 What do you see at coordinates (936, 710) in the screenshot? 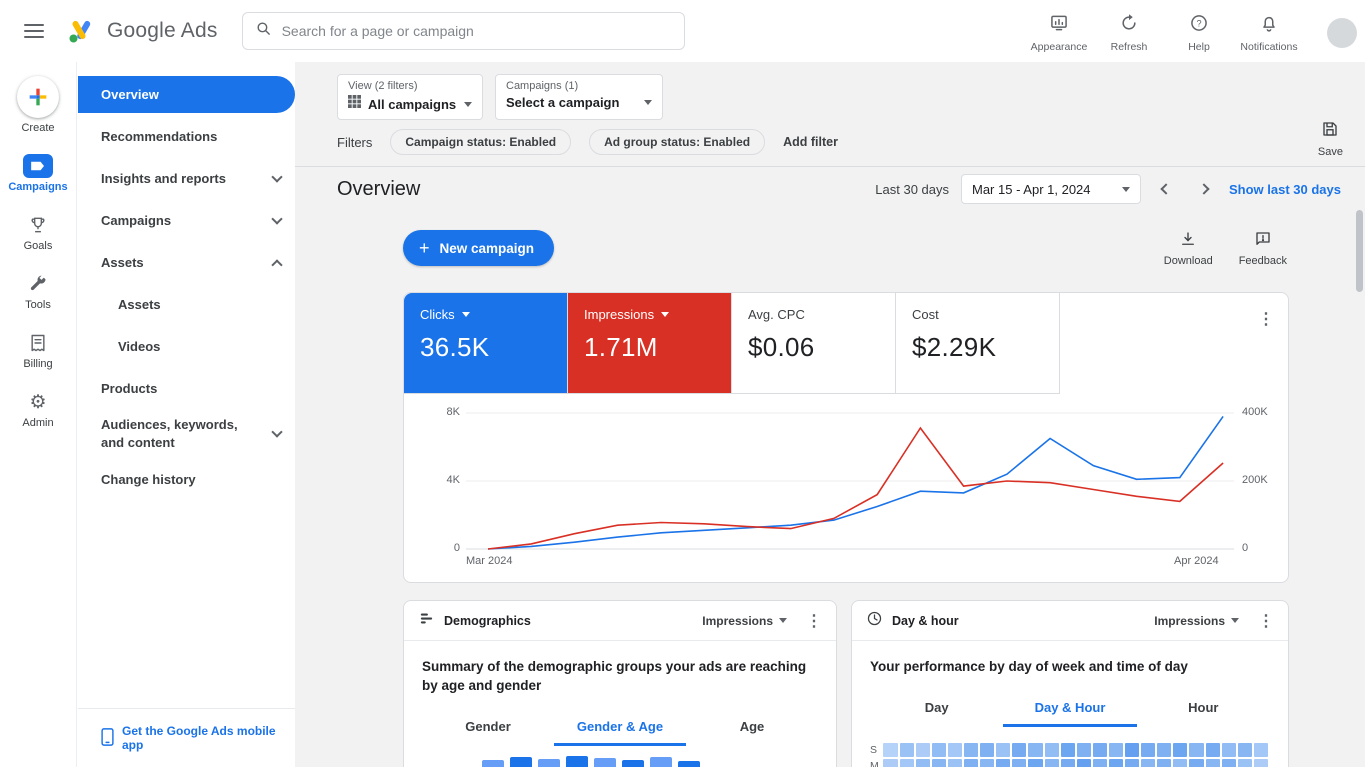
I see `day-hour-tab-day: Day` at bounding box center [936, 710].